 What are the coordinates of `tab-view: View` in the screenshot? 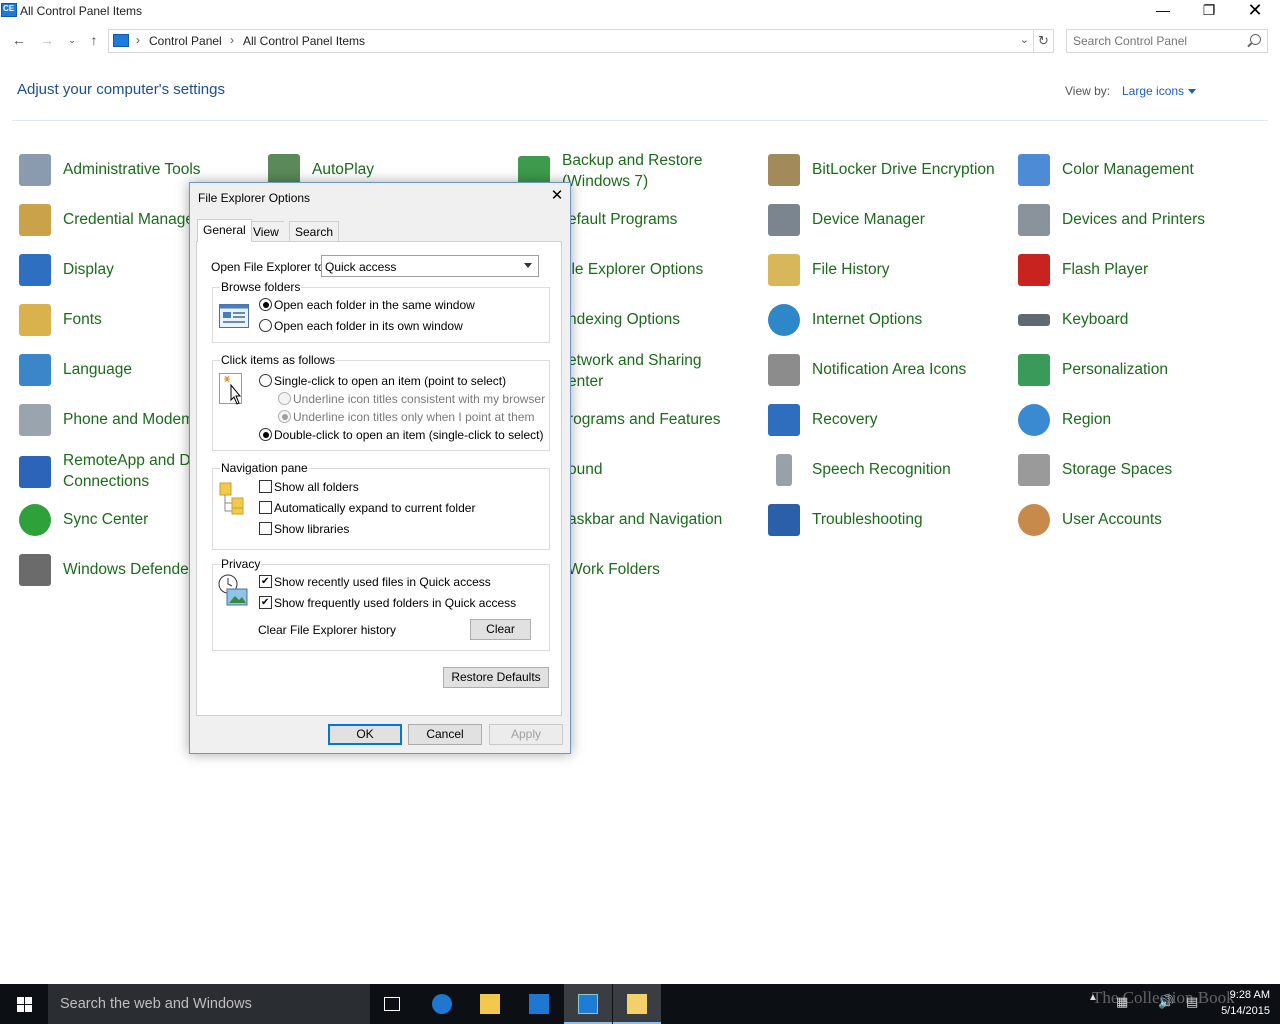 It's located at (265, 231).